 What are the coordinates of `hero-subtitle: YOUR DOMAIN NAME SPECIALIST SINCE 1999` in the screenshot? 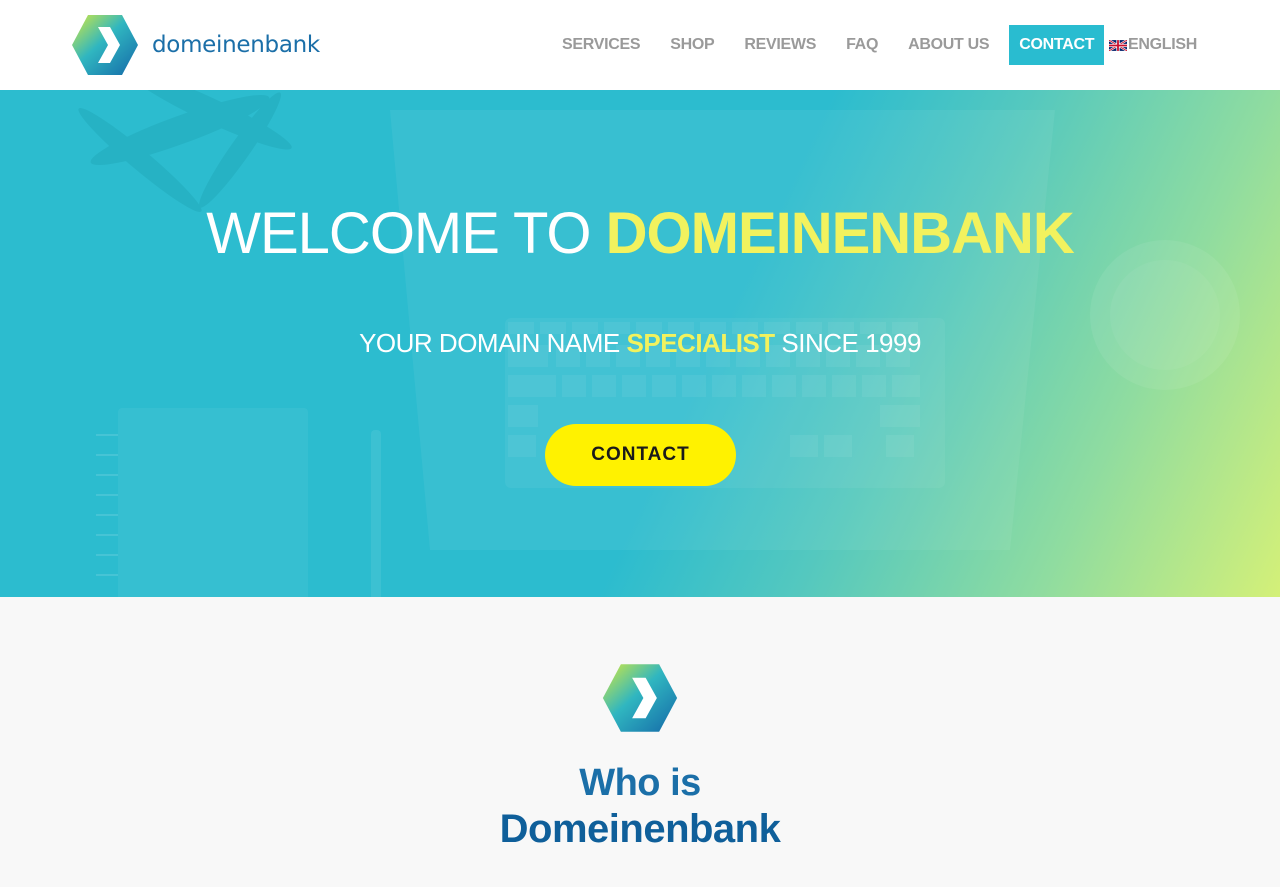 It's located at (640, 343).